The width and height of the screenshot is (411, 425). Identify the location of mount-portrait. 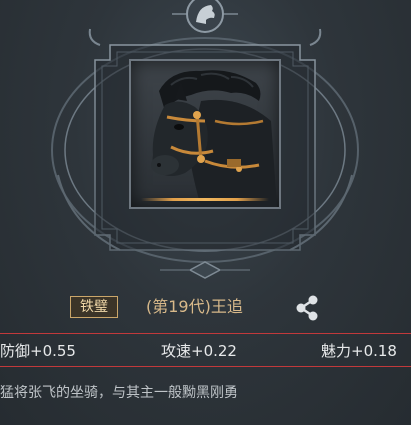
(205, 134).